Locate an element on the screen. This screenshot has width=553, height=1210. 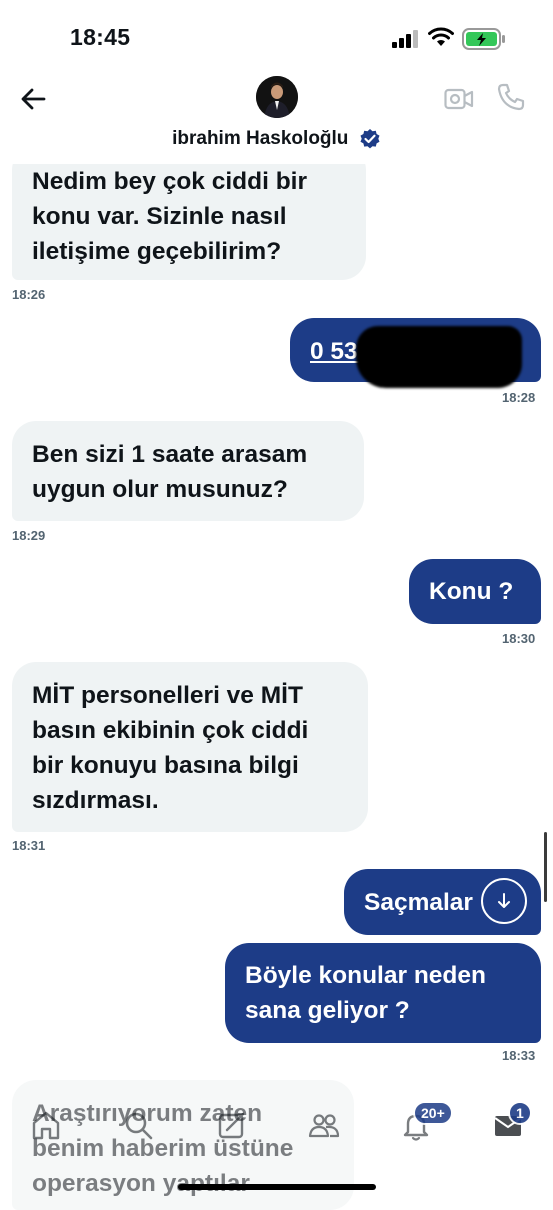
avatar is located at coordinates (277, 97).